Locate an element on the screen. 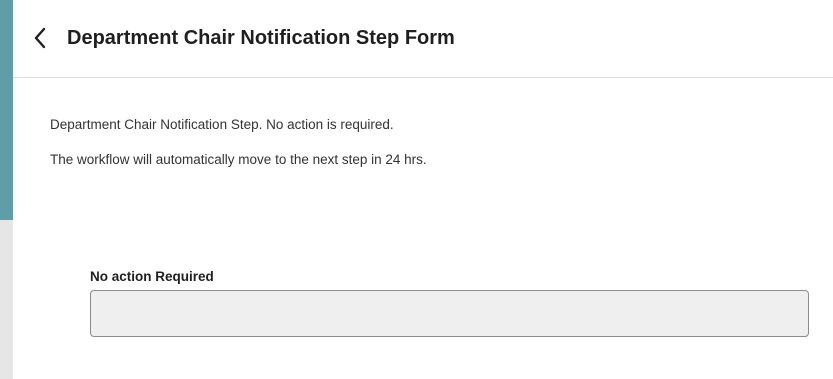 The height and width of the screenshot is (379, 833). page-title: Department Chair Notification Step Form is located at coordinates (261, 38).